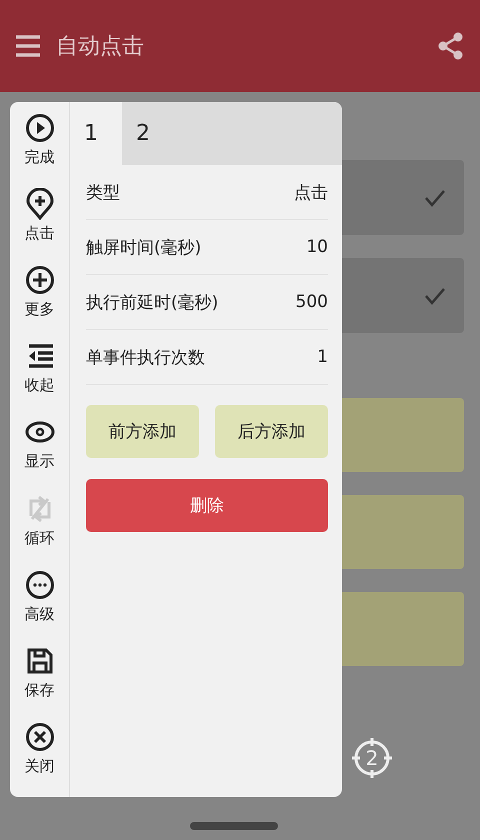 Image resolution: width=480 pixels, height=840 pixels. I want to click on toolbar-button: 更多, so click(40, 302).